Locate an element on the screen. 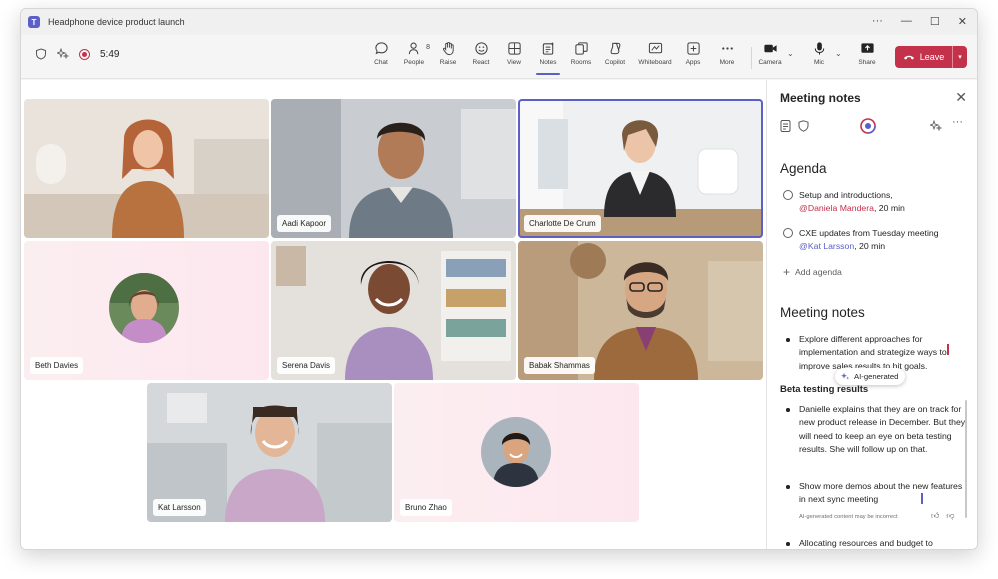 This screenshot has width=998, height=579. panel-title: Meeting notes is located at coordinates (820, 98).